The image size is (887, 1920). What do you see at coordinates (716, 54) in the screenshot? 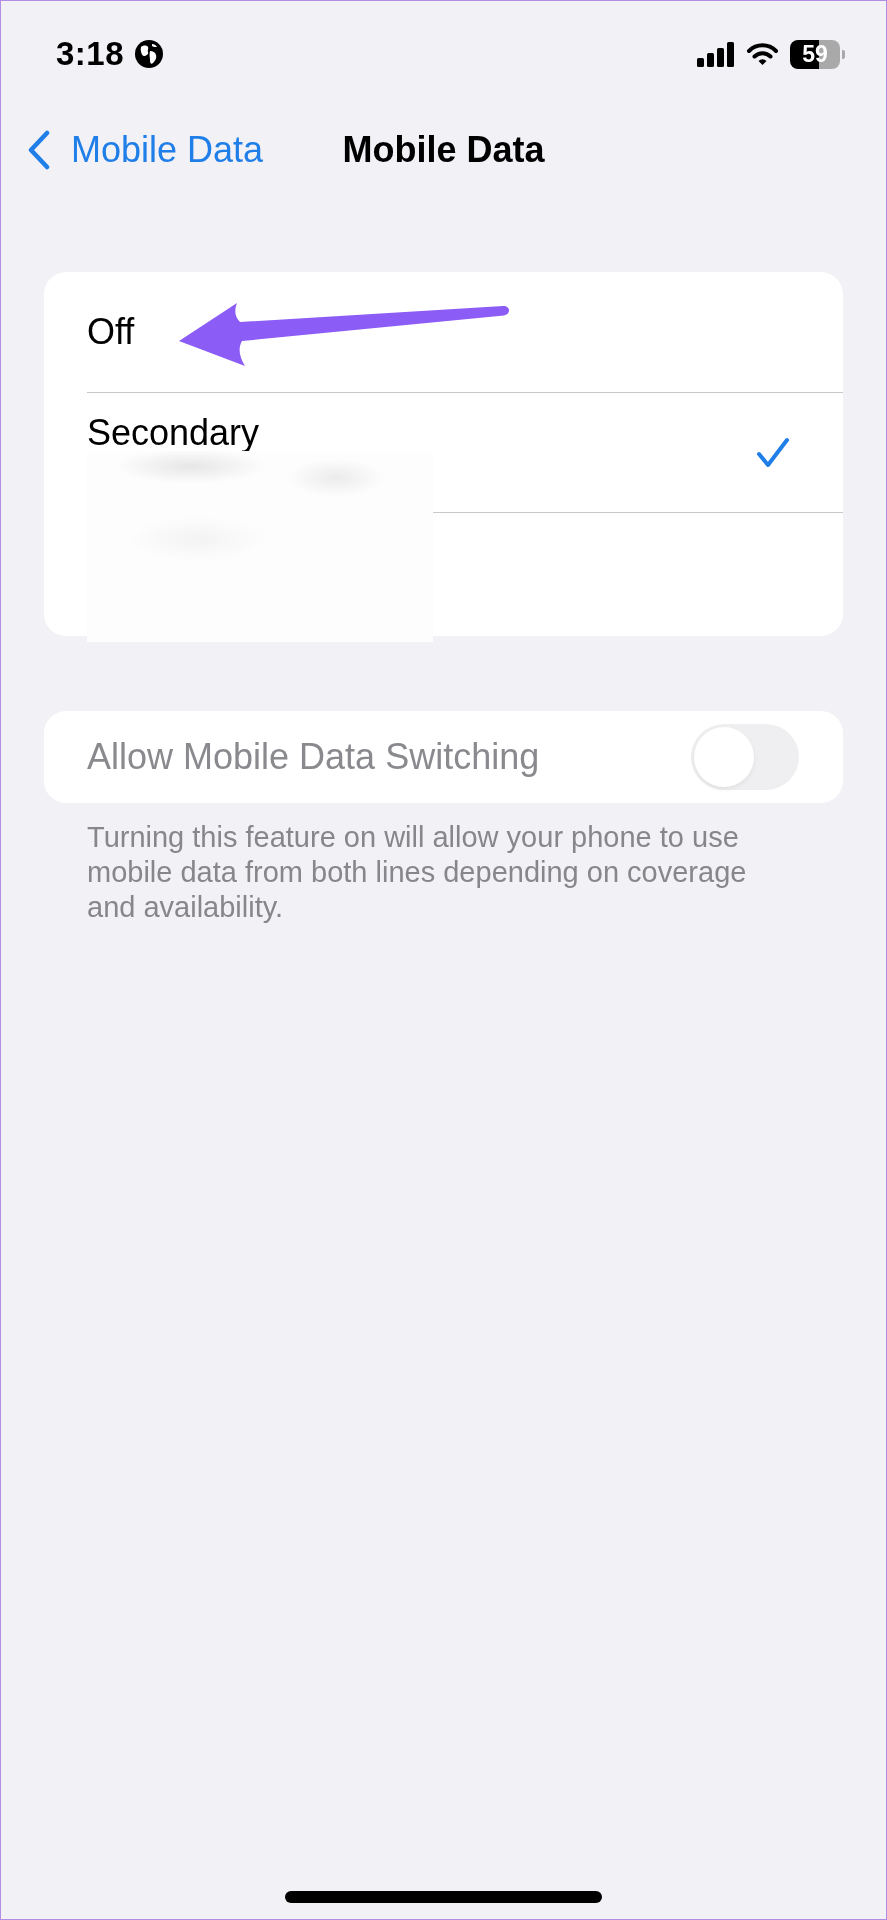
I see `signal-icon` at bounding box center [716, 54].